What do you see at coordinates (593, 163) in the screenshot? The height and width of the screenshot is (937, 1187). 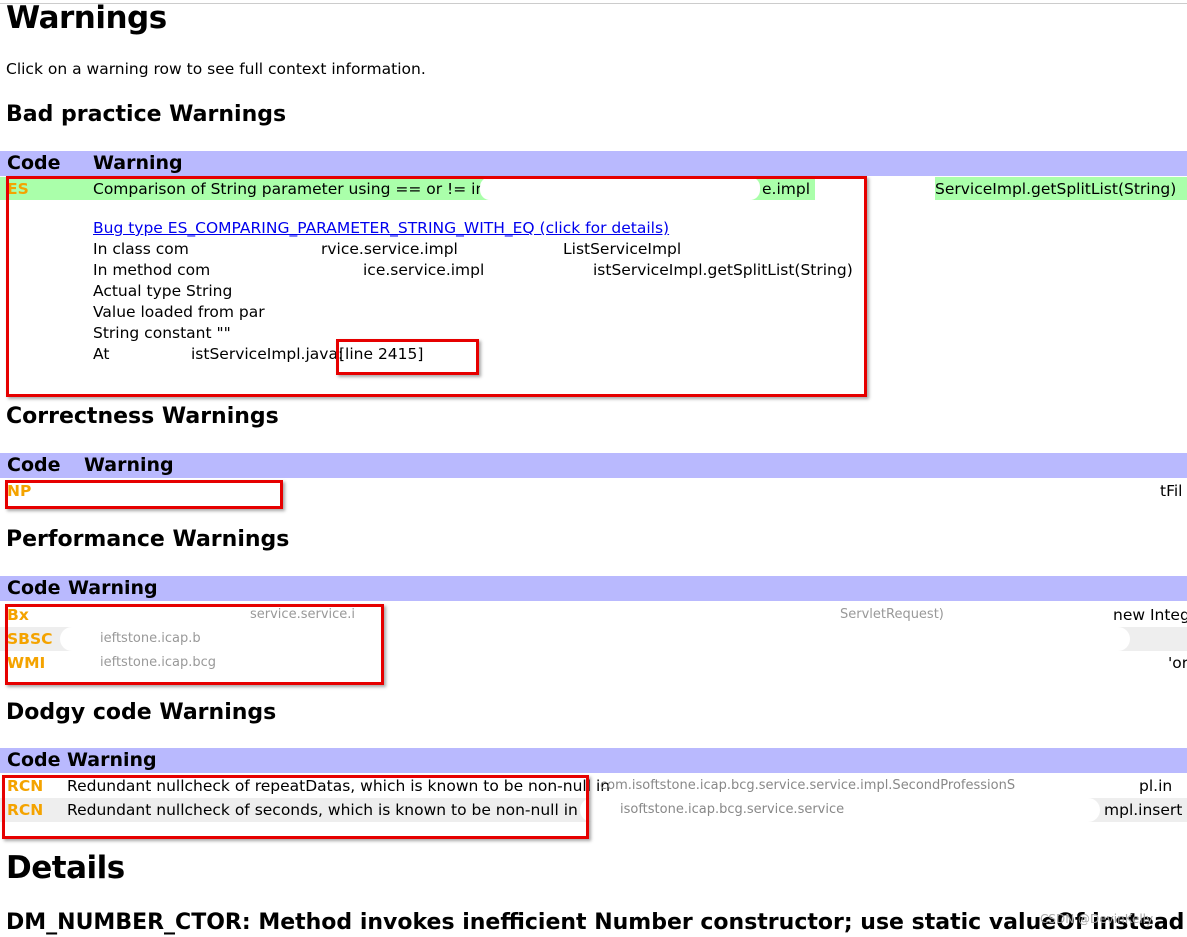 I see `bad-practice-table-header: Code Warning` at bounding box center [593, 163].